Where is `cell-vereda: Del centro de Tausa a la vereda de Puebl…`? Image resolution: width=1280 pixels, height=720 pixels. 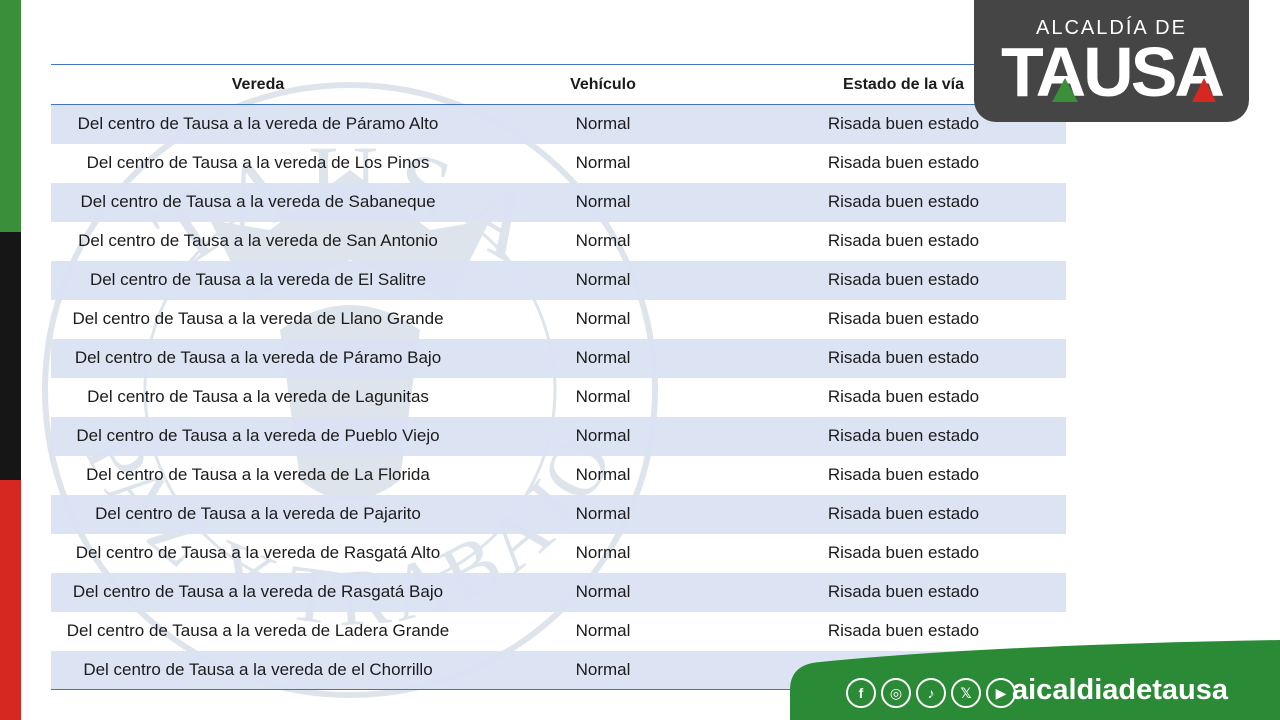 cell-vereda: Del centro de Tausa a la vereda de Puebl… is located at coordinates (258, 436).